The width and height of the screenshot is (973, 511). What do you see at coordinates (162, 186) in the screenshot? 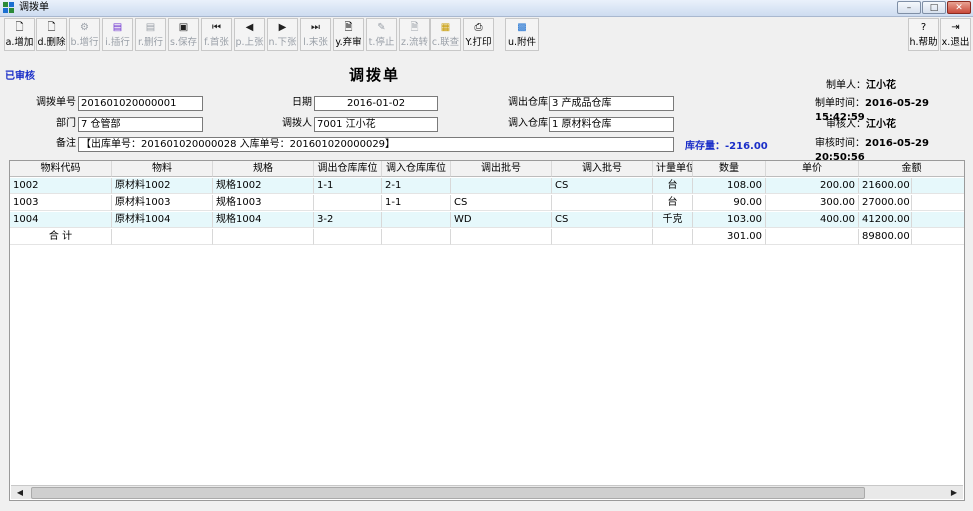
I see `cell-material: 原材料1002` at bounding box center [162, 186].